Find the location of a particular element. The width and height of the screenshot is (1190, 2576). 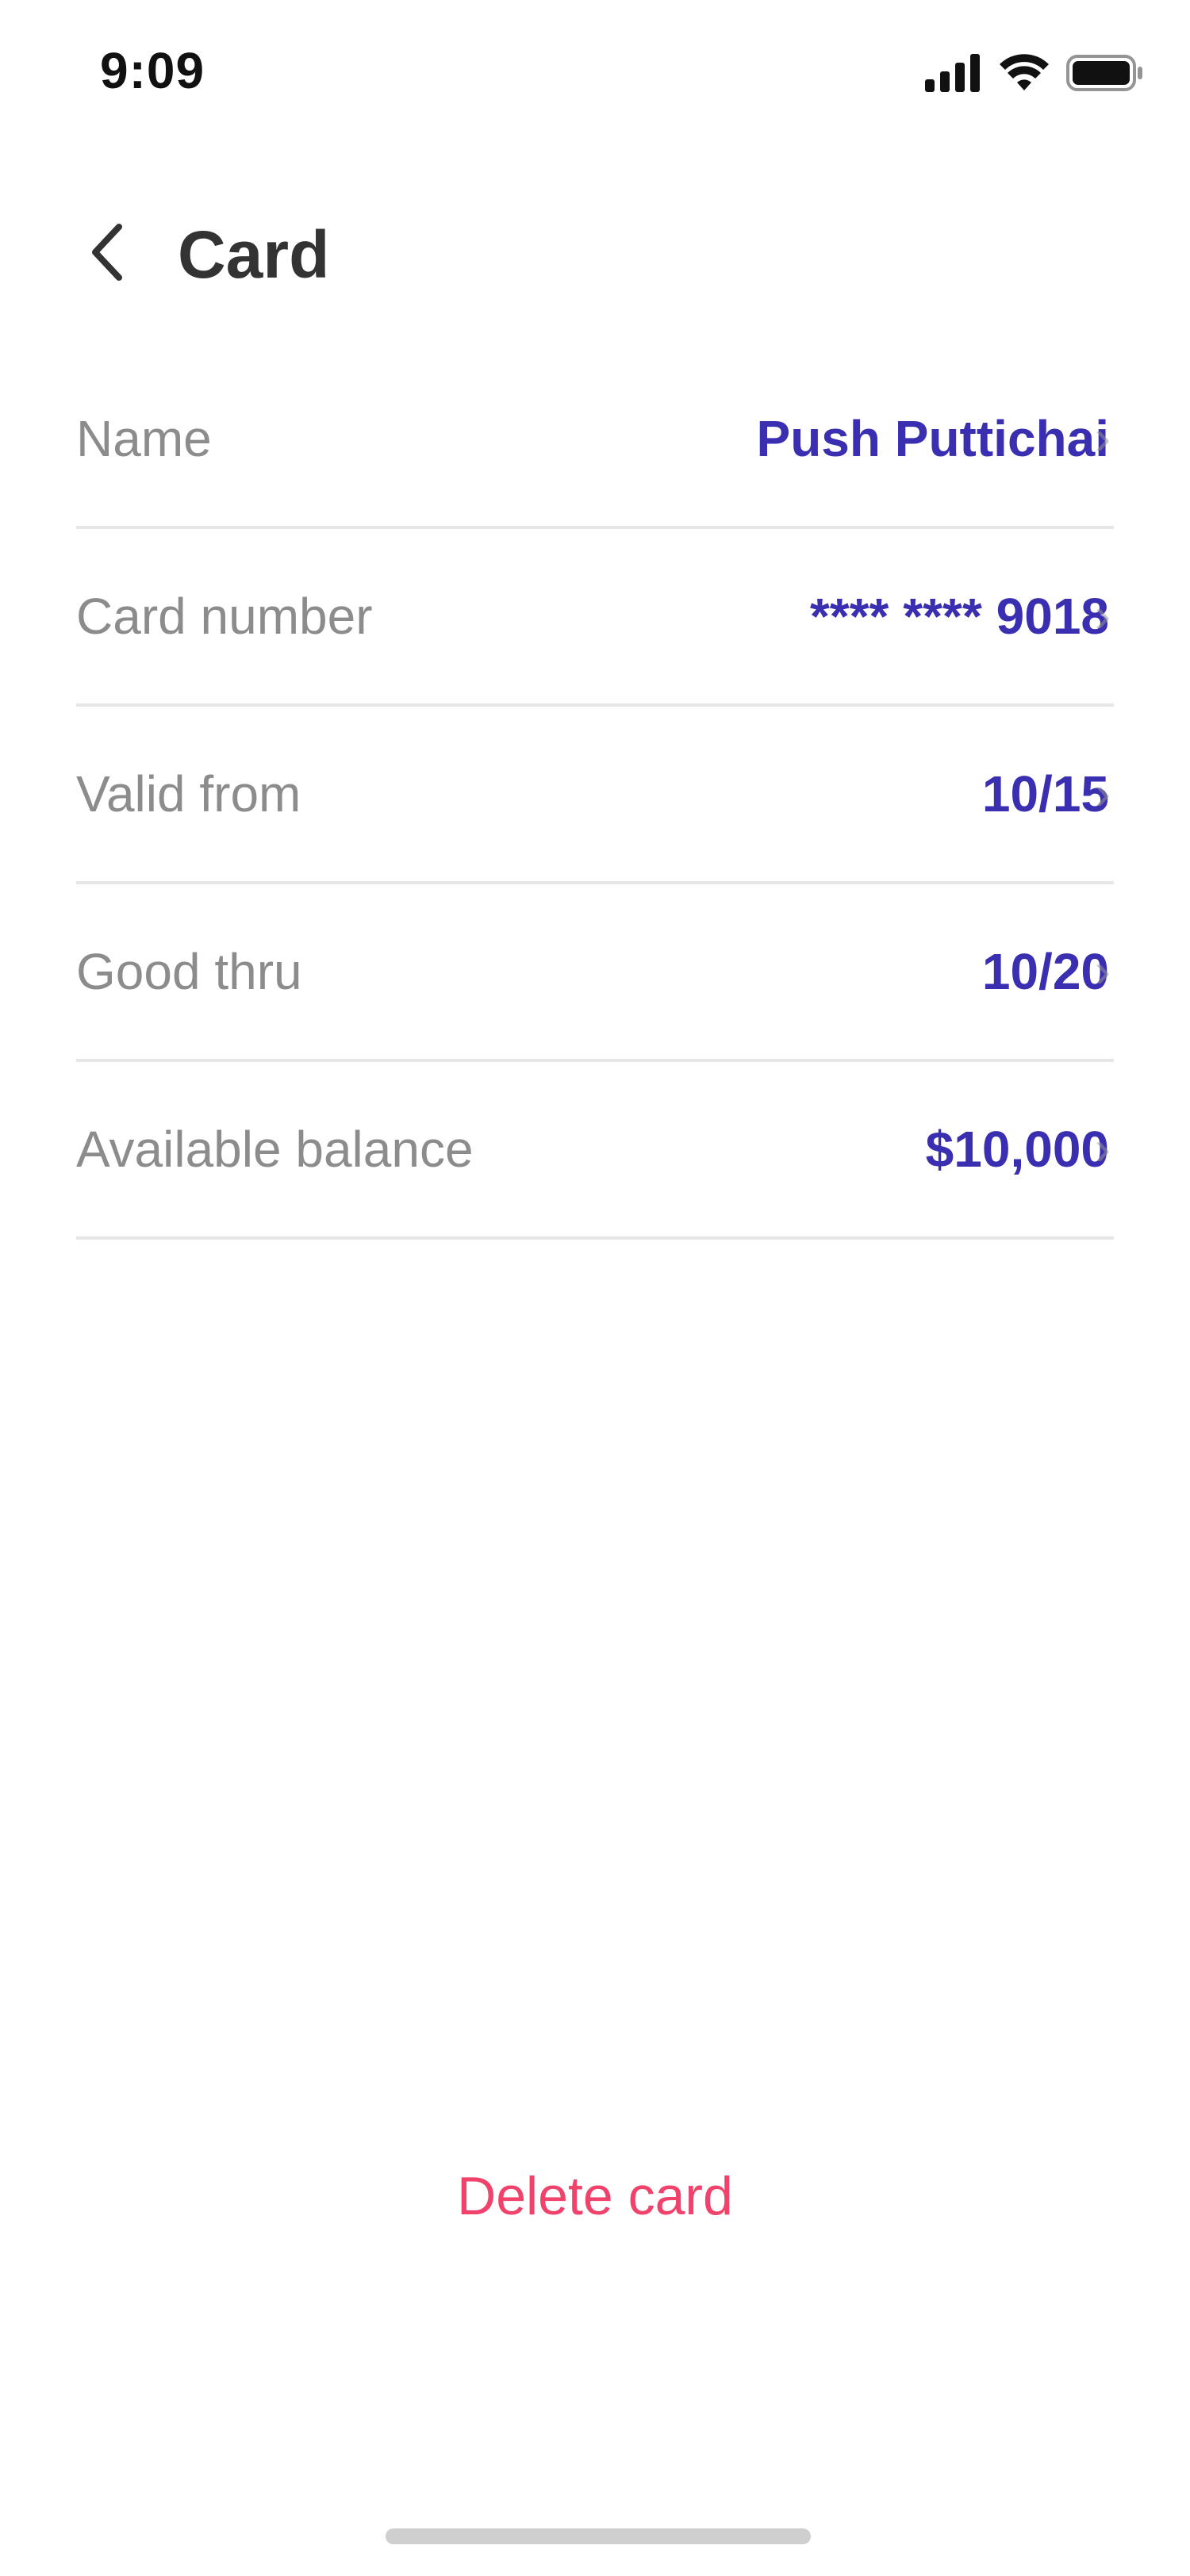

chevron-left-icon is located at coordinates (106, 254).